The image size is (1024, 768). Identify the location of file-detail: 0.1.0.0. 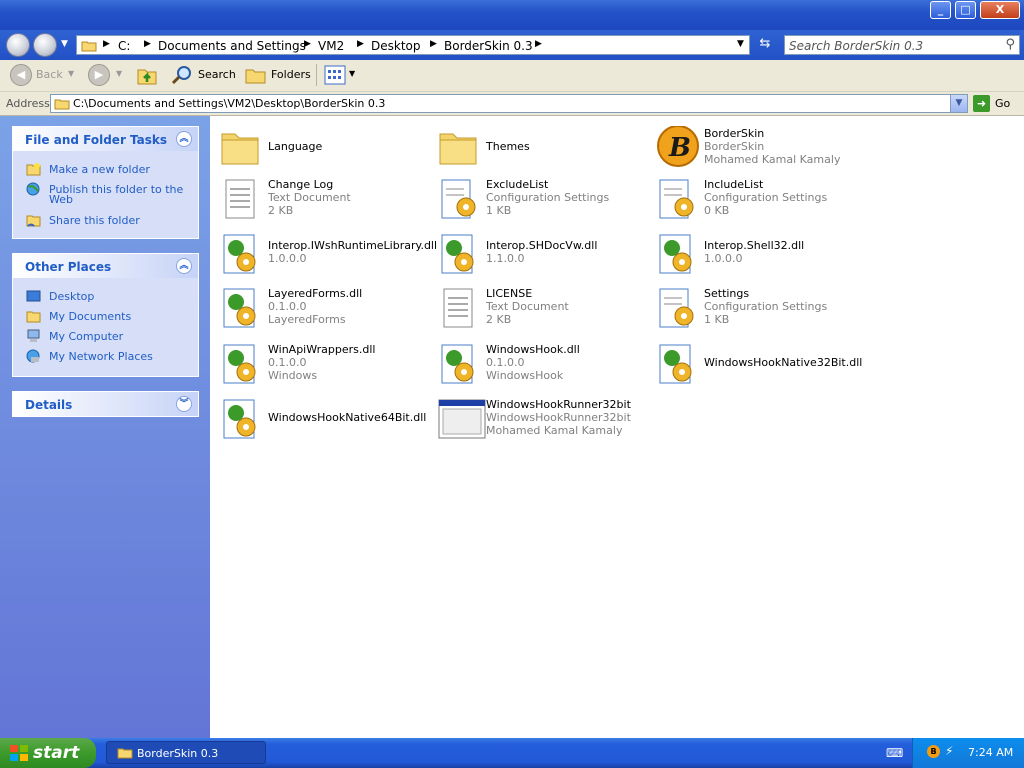
(505, 362).